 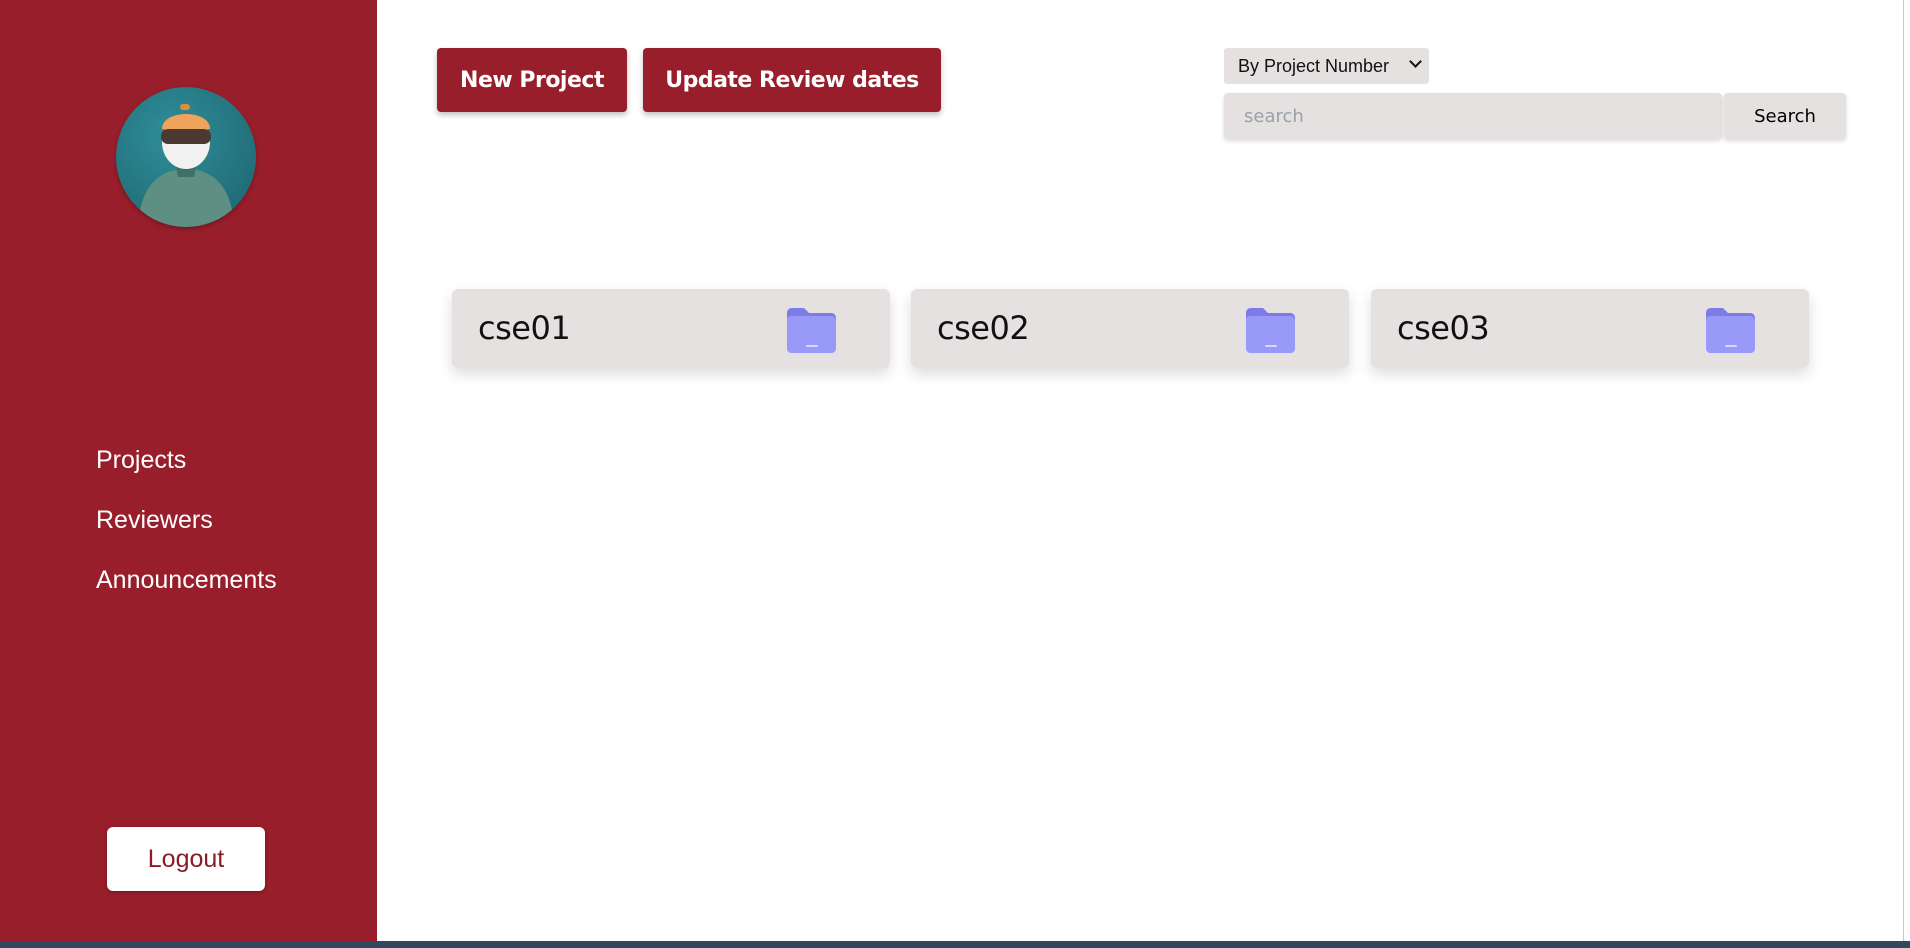 What do you see at coordinates (524, 328) in the screenshot?
I see `project-name: cse01` at bounding box center [524, 328].